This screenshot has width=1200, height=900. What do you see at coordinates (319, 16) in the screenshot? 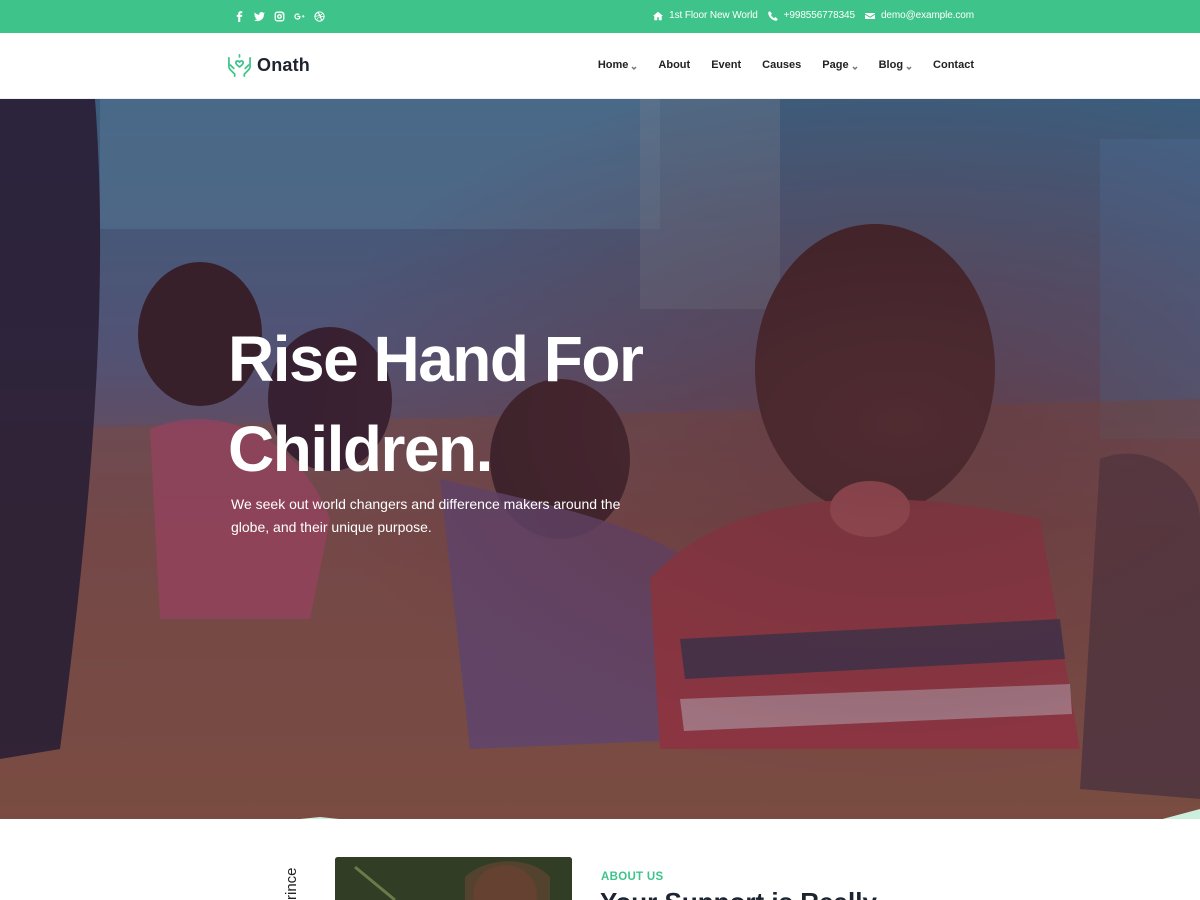
I see `dribbble-icon` at bounding box center [319, 16].